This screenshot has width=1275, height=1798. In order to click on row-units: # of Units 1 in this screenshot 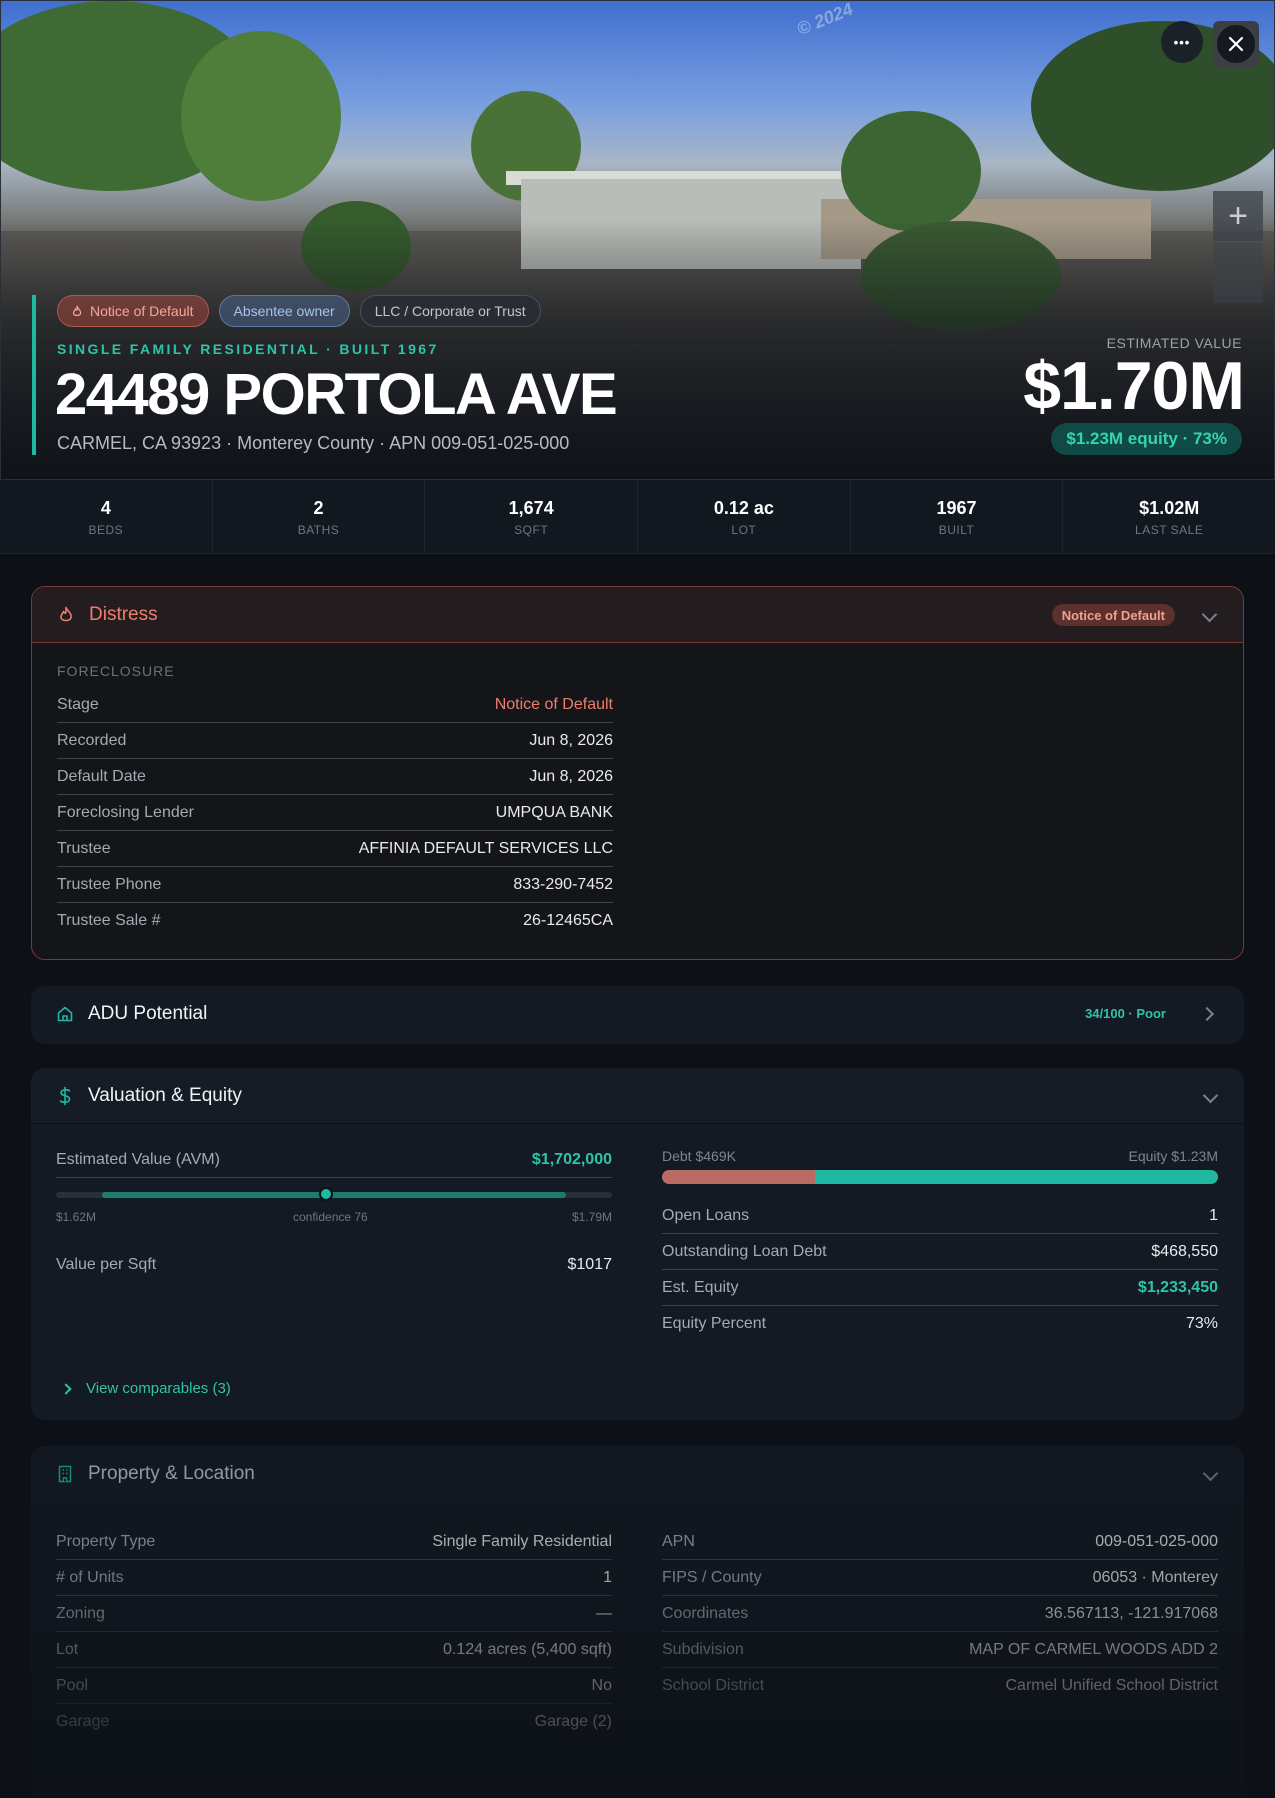, I will do `click(334, 1578)`.